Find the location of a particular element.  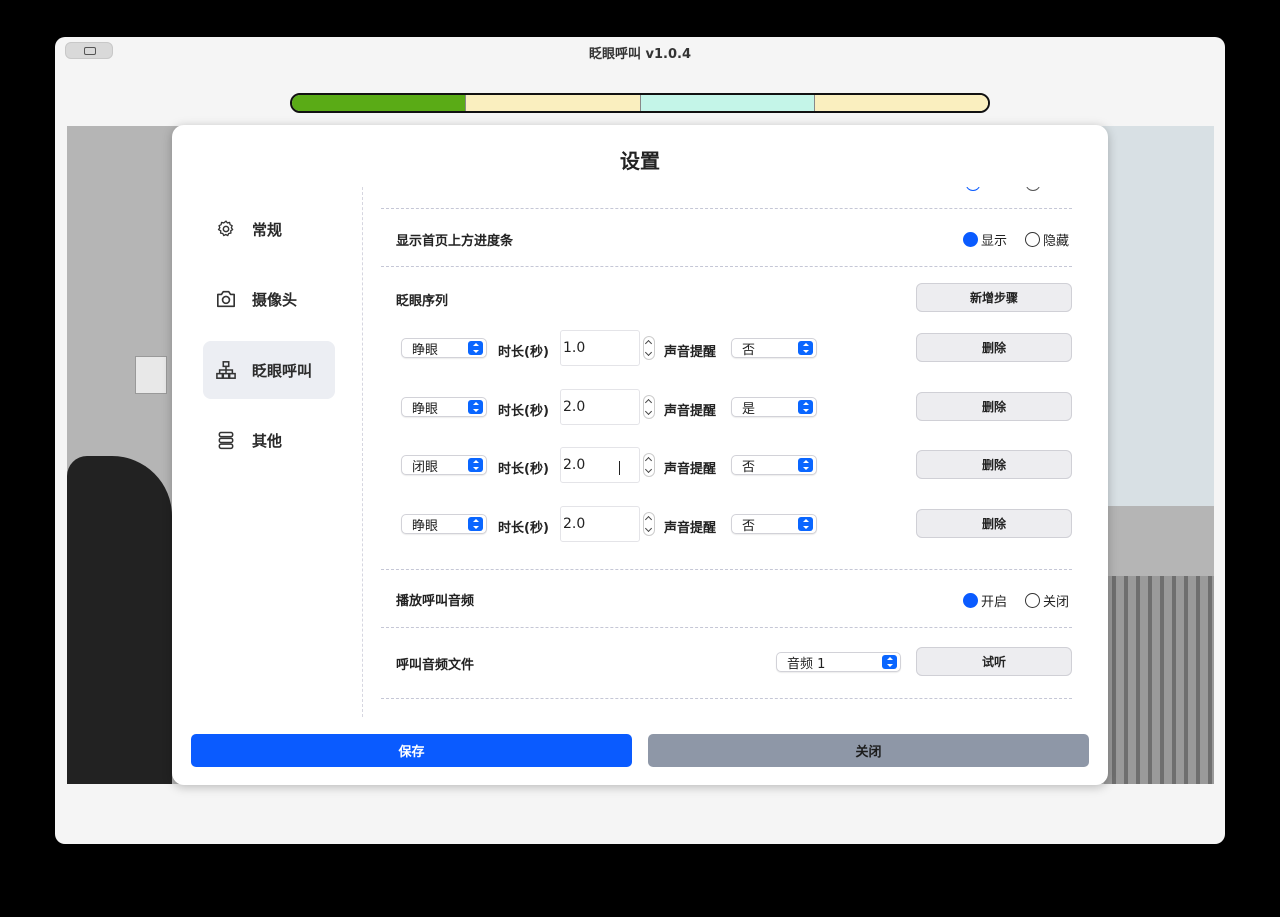

window-title: 眨眼呼叫 v1.0.4 is located at coordinates (639, 54).